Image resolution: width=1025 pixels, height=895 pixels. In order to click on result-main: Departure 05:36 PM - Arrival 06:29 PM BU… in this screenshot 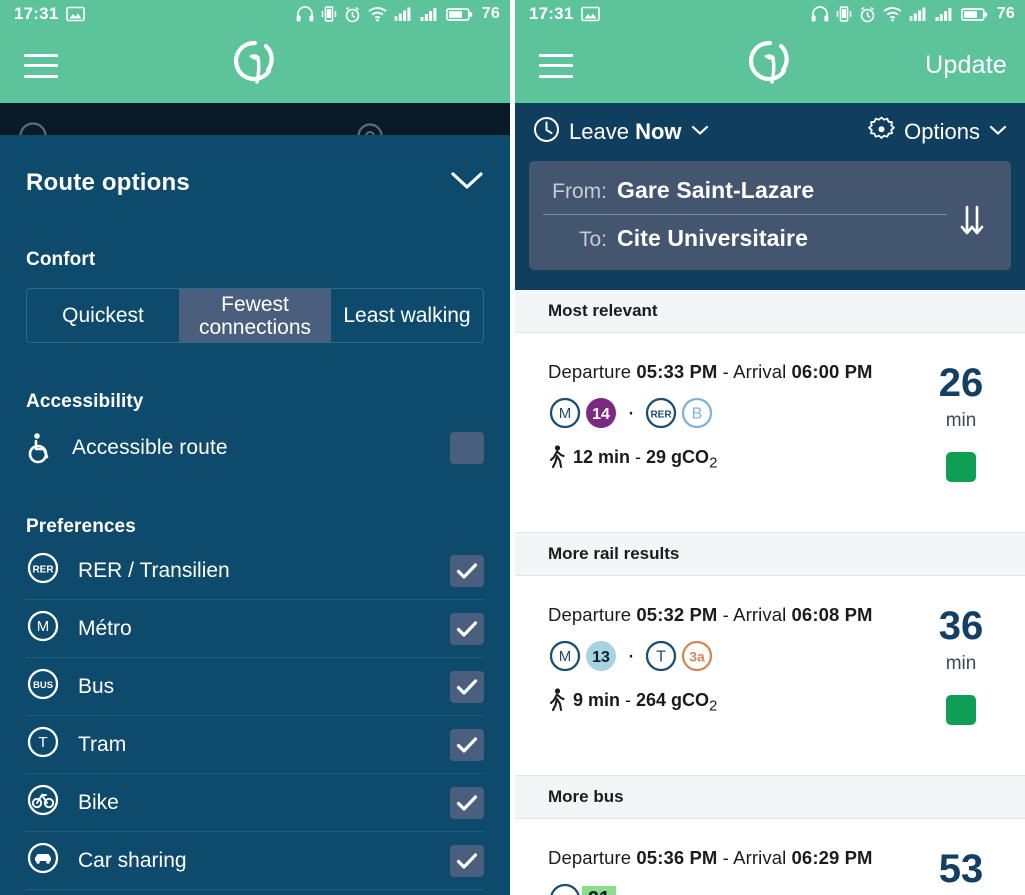, I will do `click(731, 871)`.